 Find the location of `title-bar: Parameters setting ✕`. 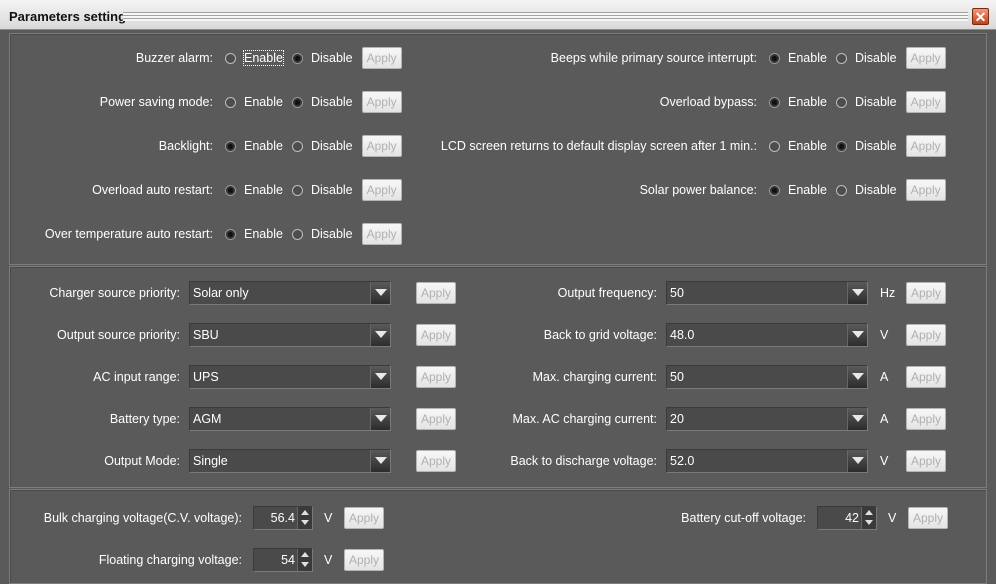

title-bar: Parameters setting ✕ is located at coordinates (498, 15).